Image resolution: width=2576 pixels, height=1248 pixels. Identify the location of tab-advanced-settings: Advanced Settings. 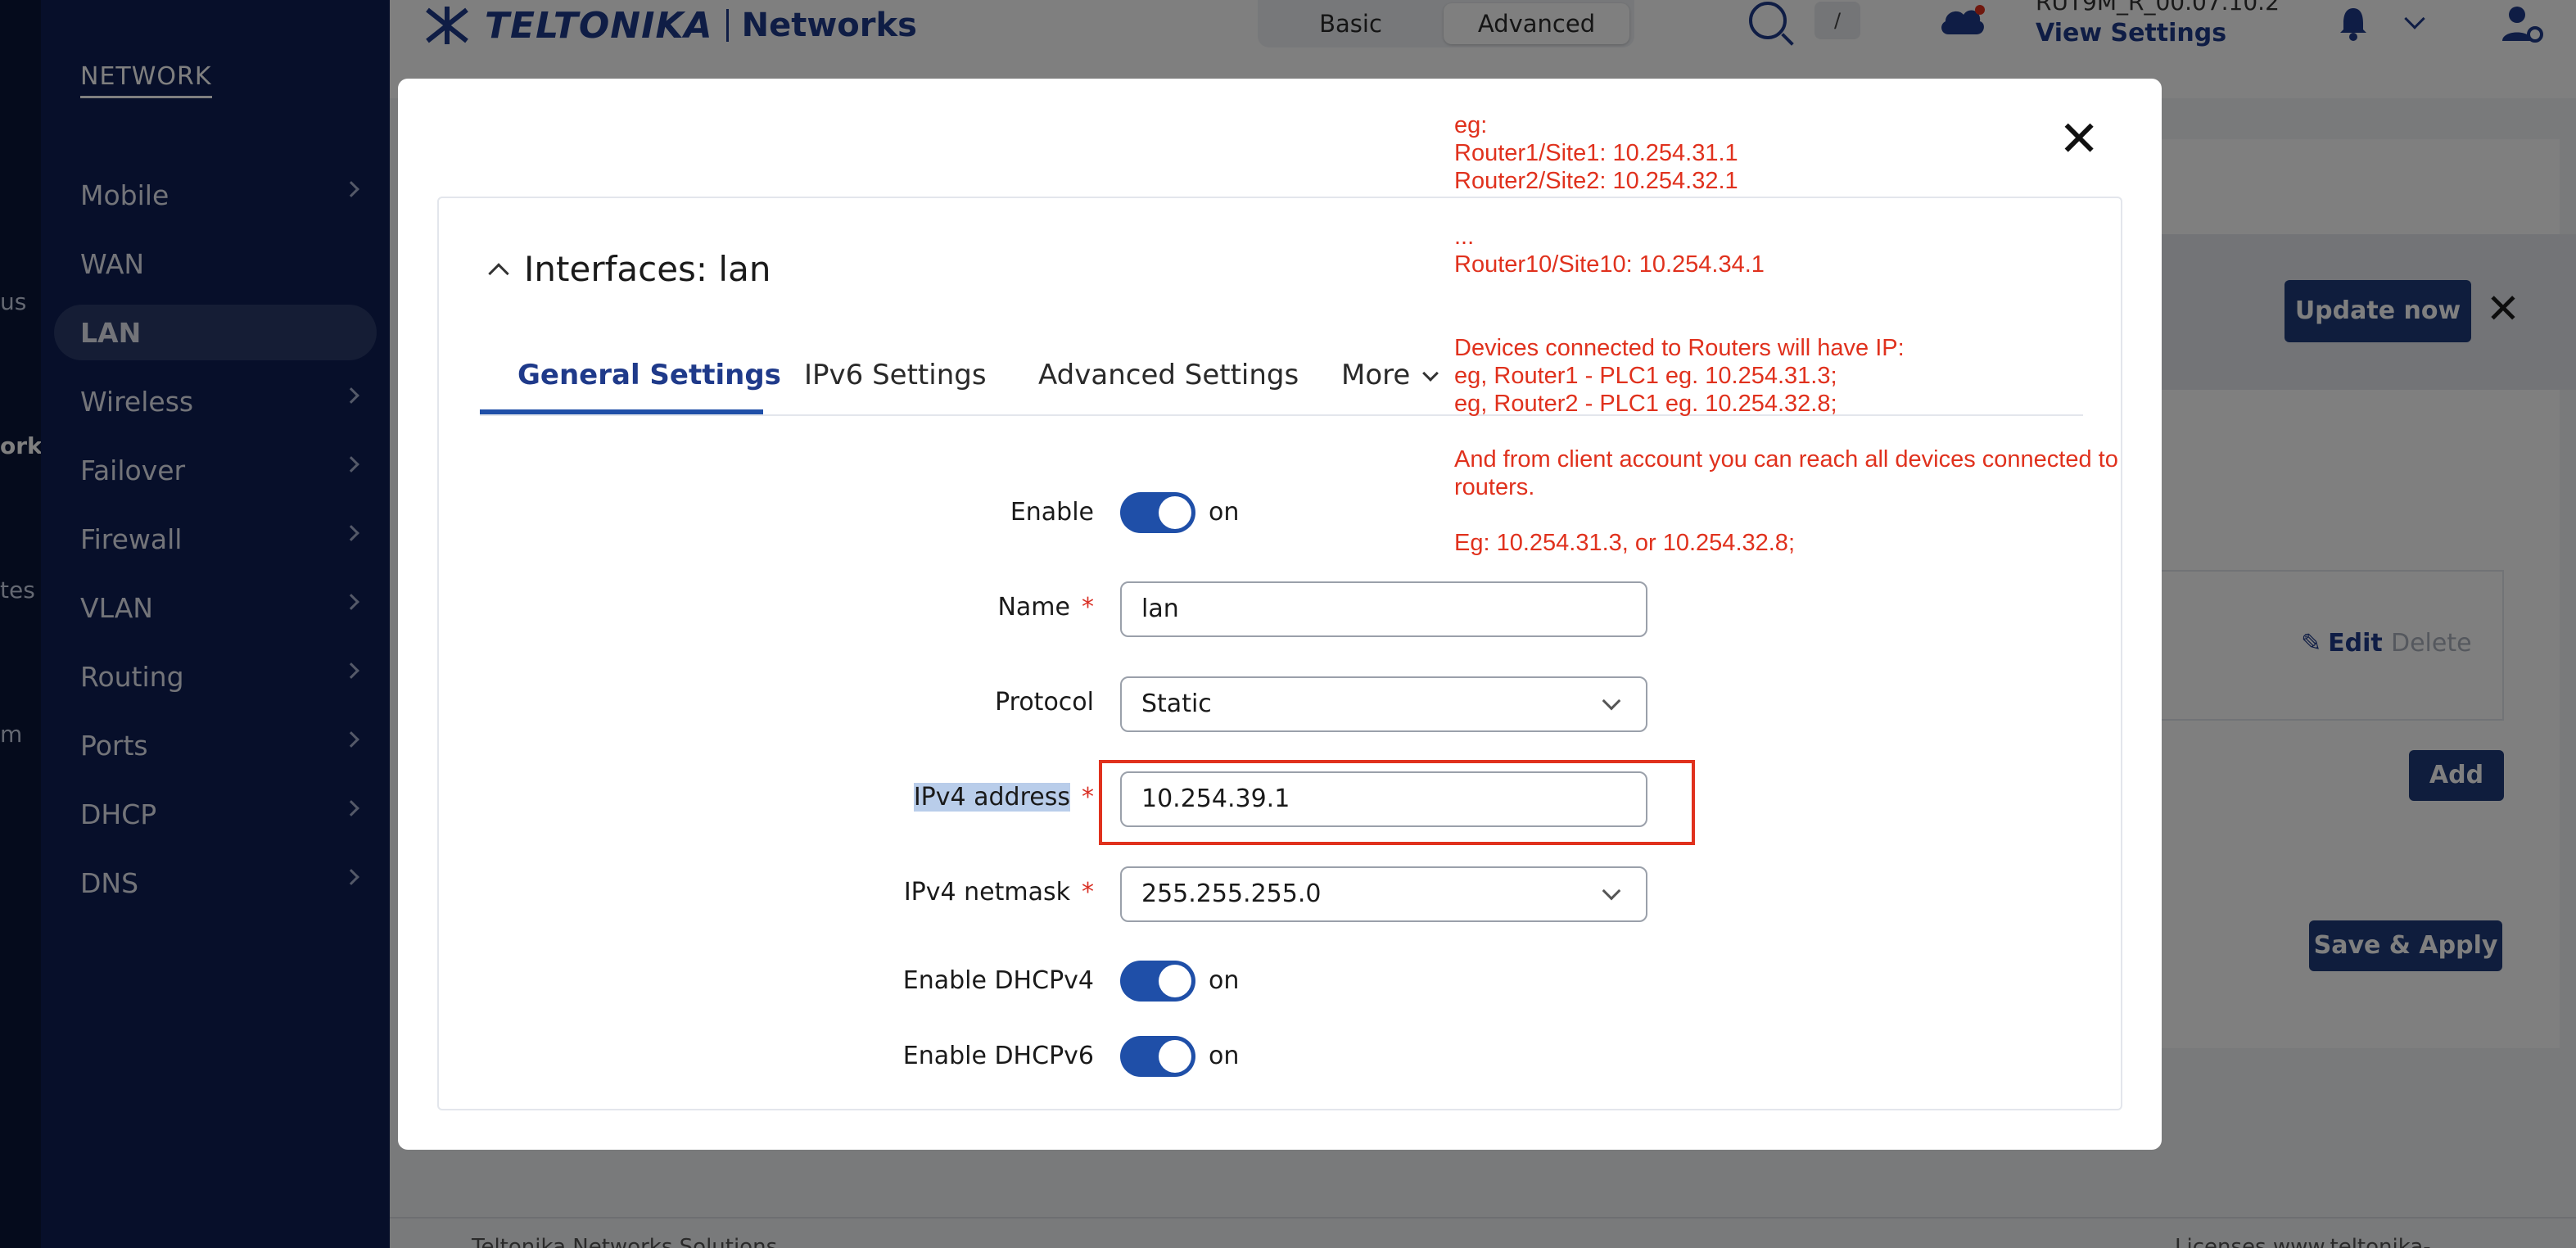
(1168, 375).